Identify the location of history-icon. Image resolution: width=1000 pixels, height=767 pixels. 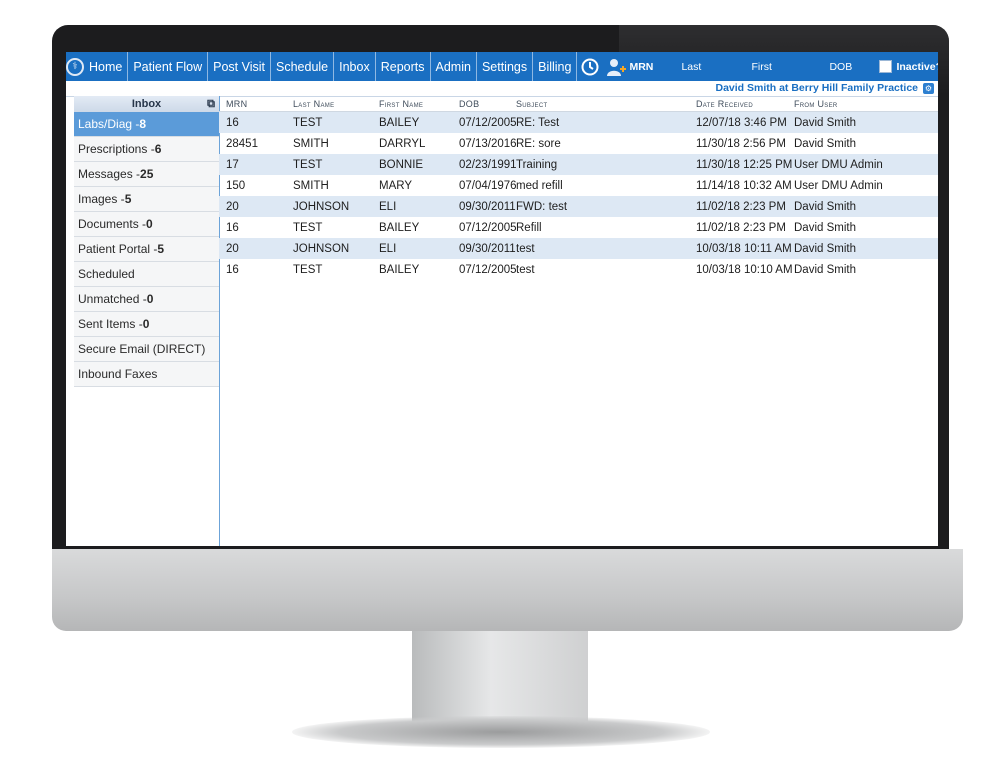
(590, 66).